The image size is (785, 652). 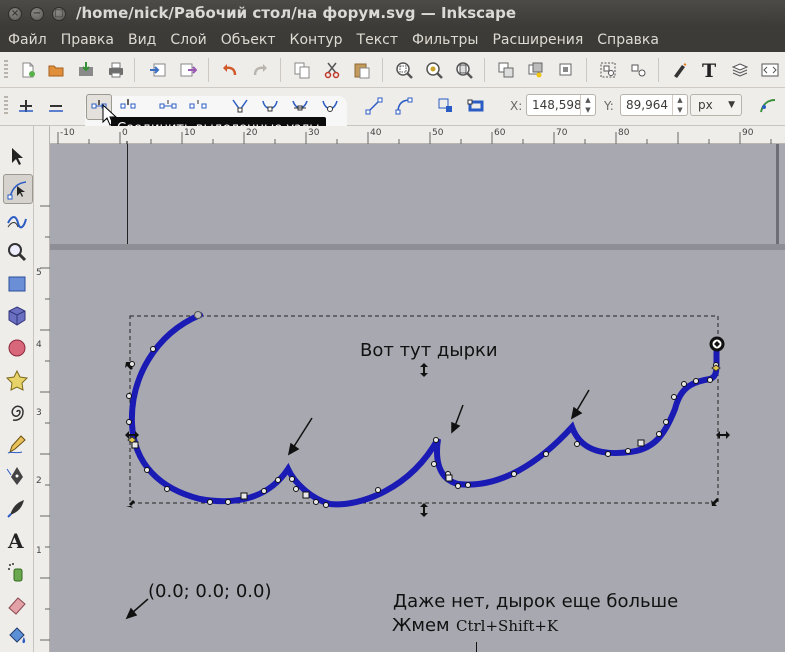 I want to click on minimize-window-button: −, so click(x=37, y=14).